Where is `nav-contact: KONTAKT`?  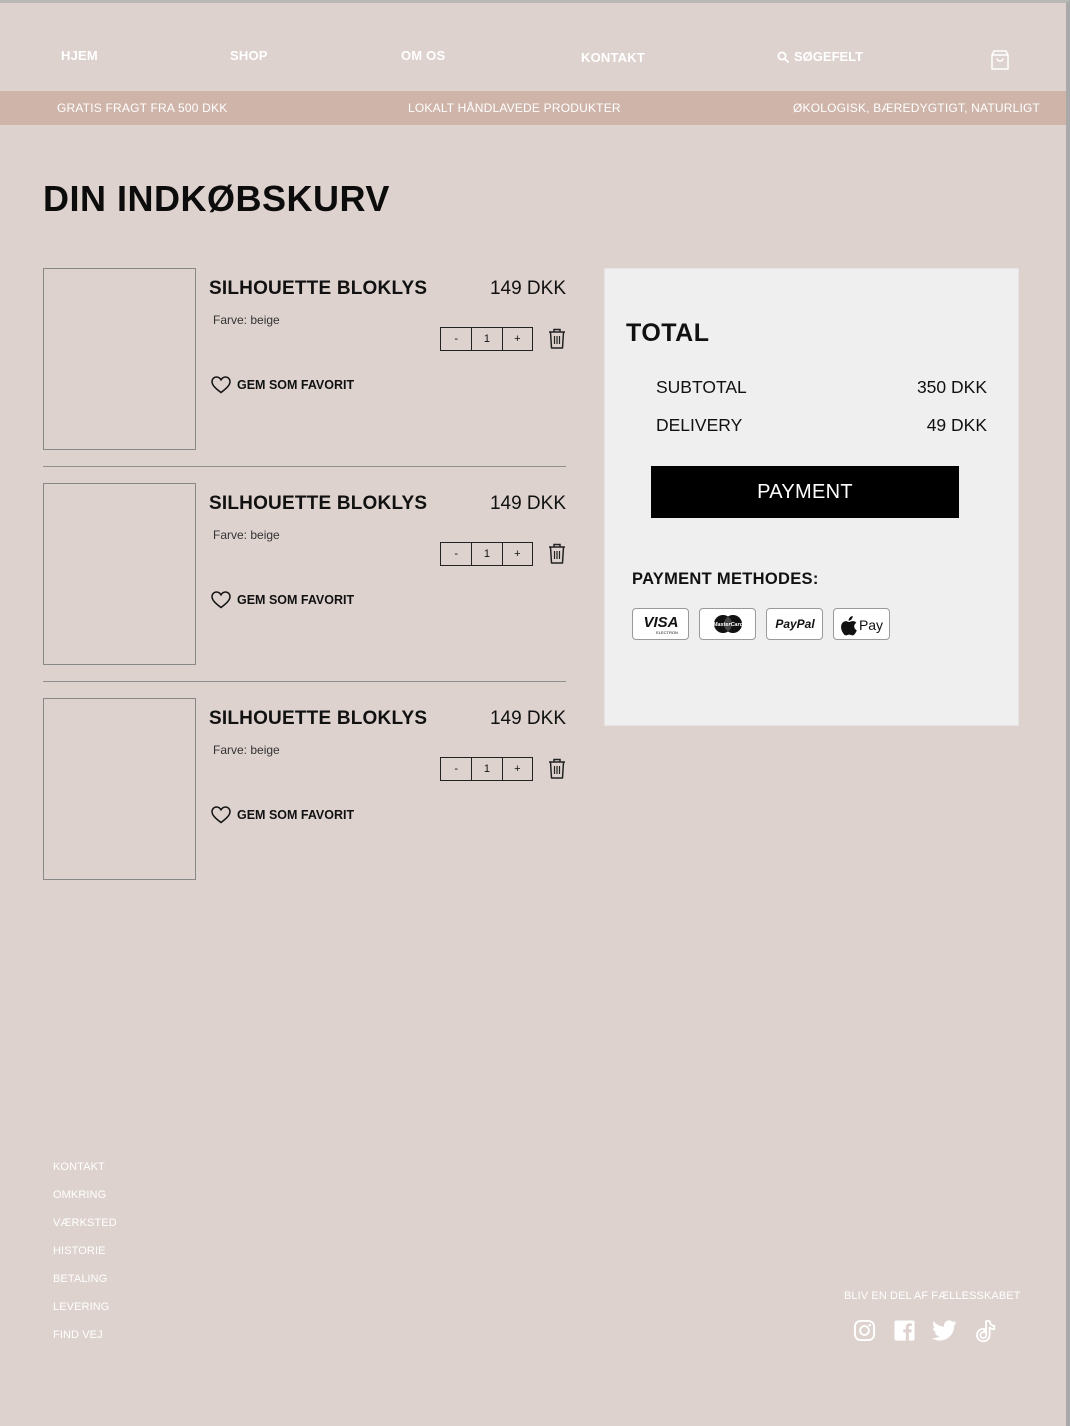 nav-contact: KONTAKT is located at coordinates (613, 57).